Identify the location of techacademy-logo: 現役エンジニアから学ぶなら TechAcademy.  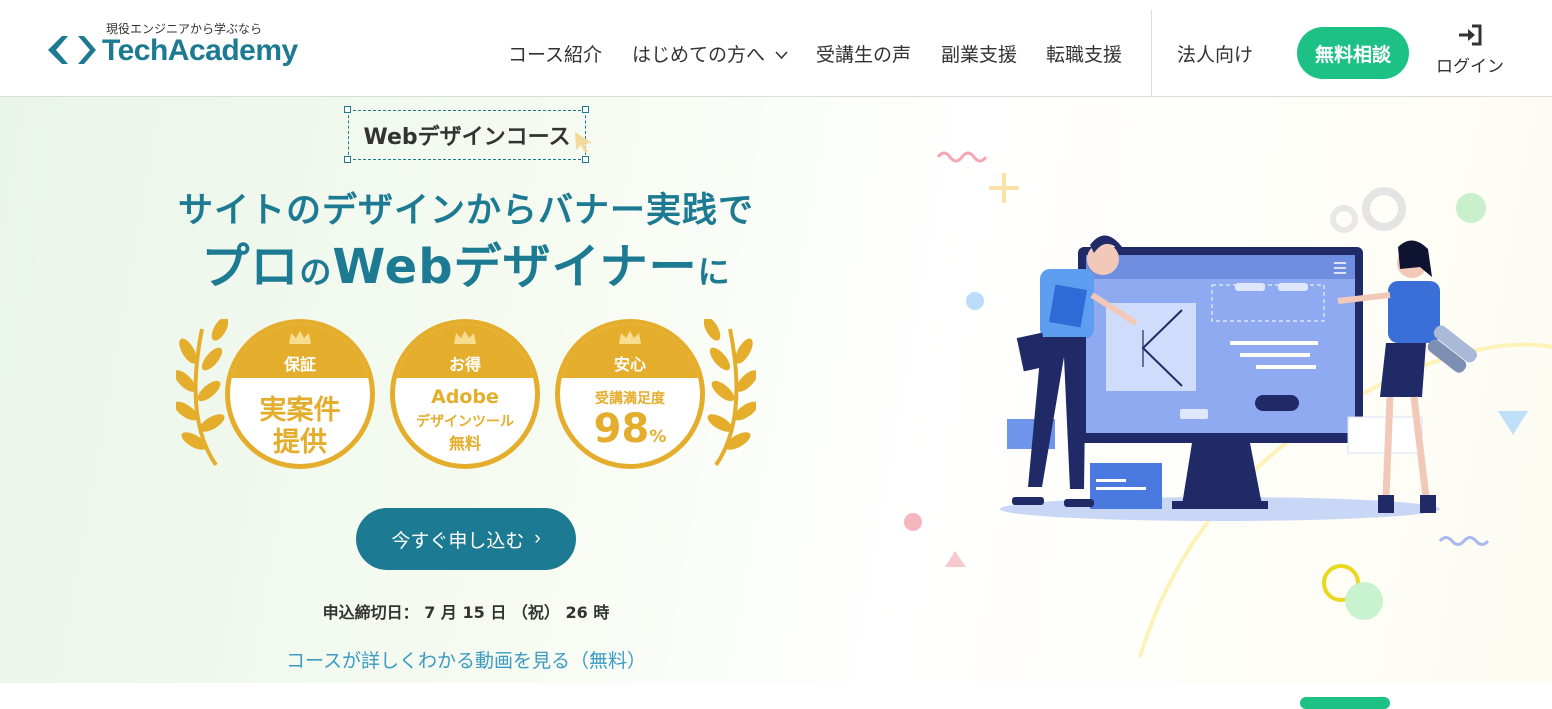
(178, 48).